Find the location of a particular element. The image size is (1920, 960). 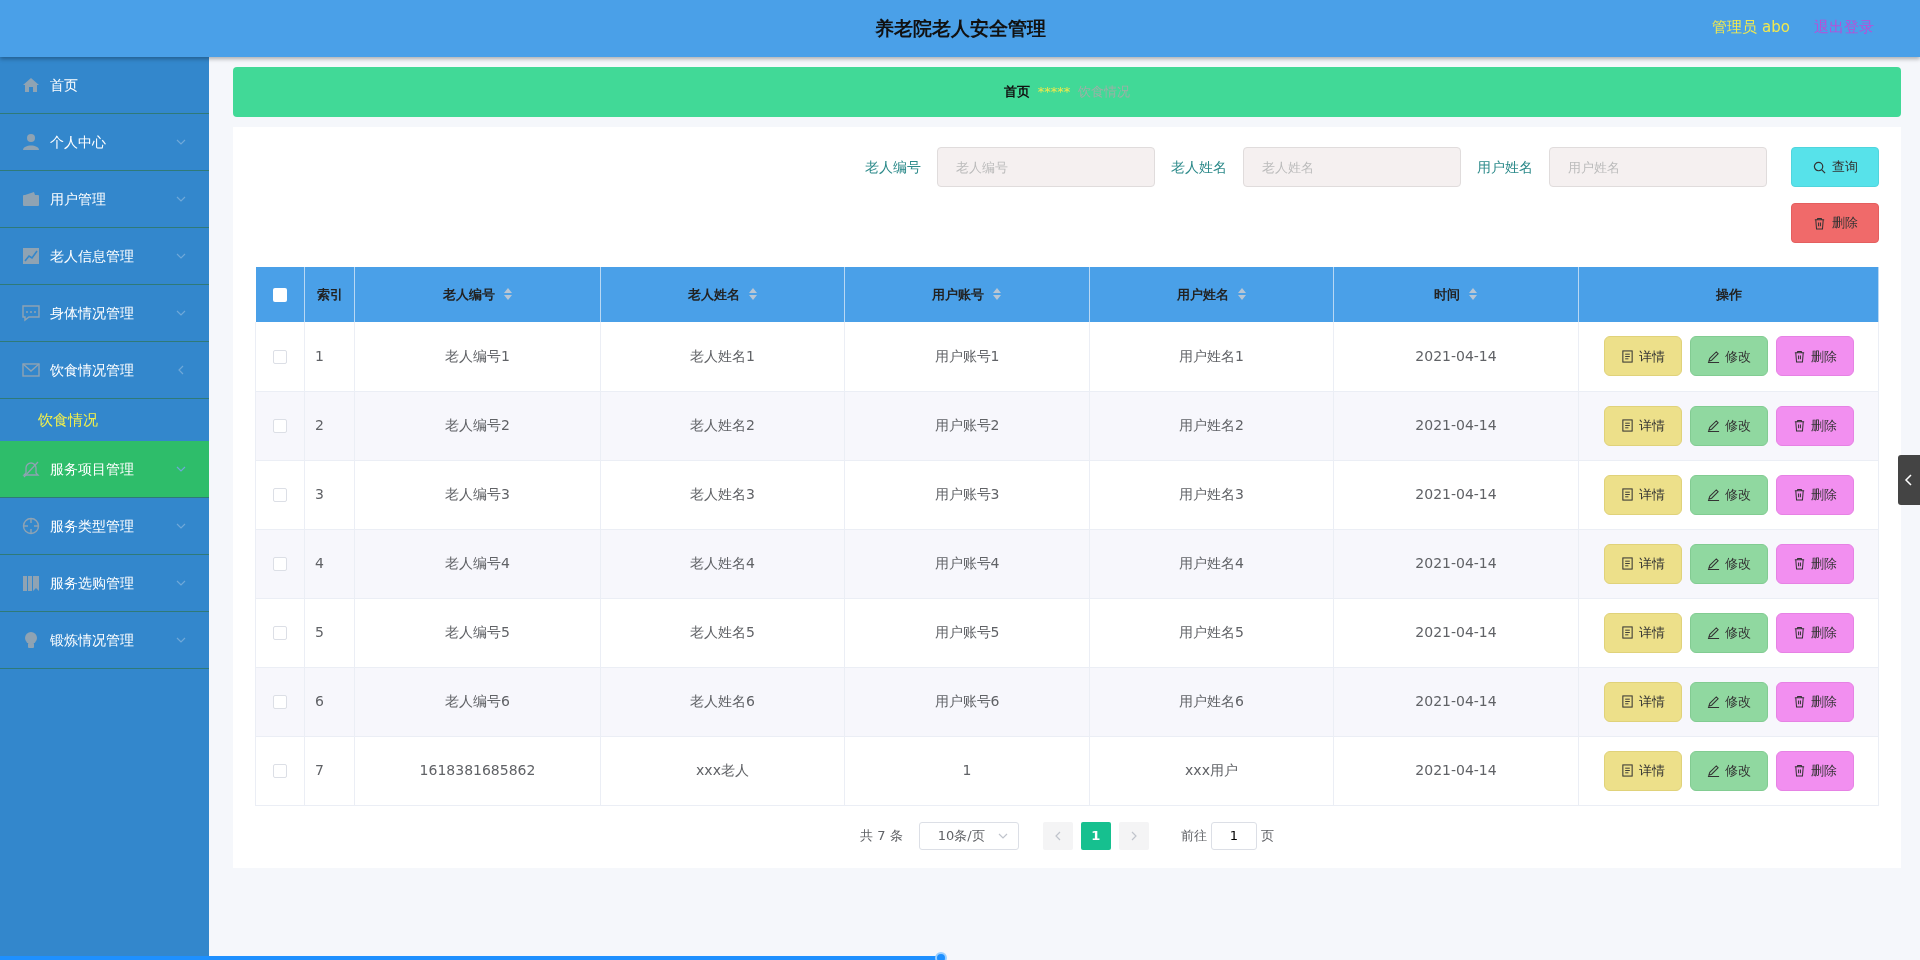

delete-button: 删除 is located at coordinates (1835, 223).